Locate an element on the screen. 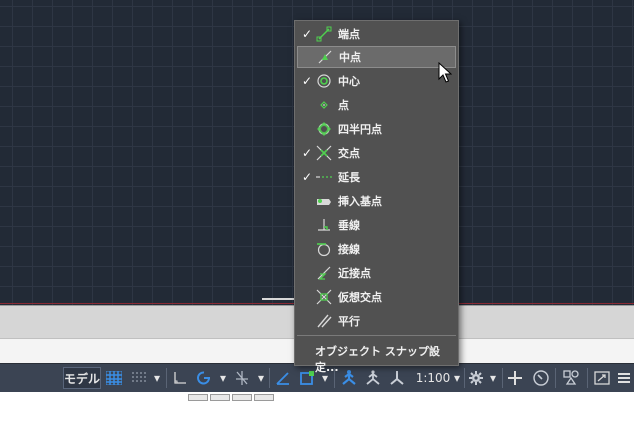  menu-item-label: 平行 is located at coordinates (349, 321).